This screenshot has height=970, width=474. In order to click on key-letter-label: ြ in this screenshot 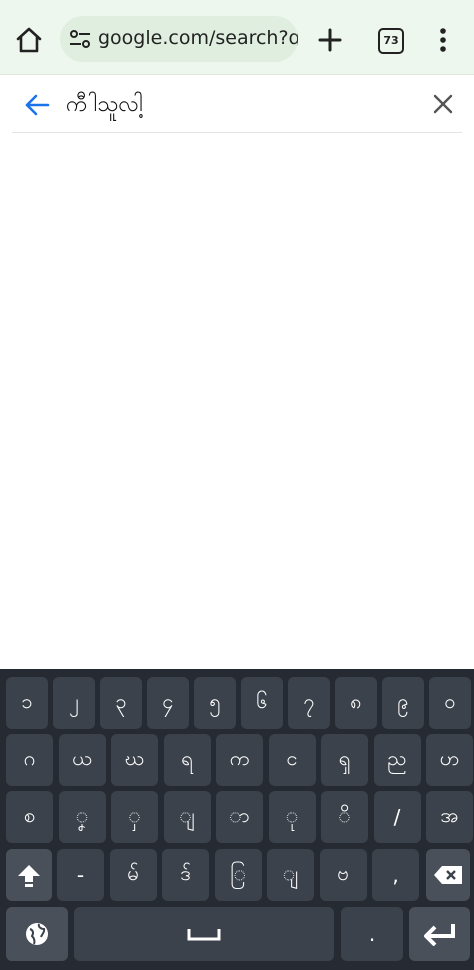, I will do `click(238, 873)`.